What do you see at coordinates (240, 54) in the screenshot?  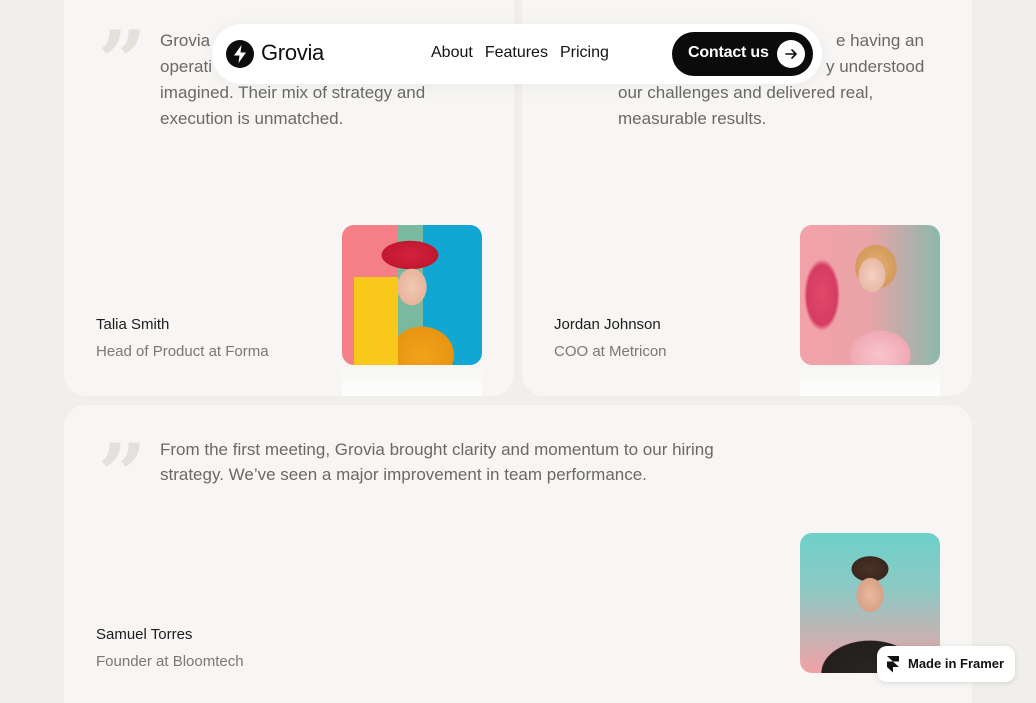 I see `logo-bolt-icon` at bounding box center [240, 54].